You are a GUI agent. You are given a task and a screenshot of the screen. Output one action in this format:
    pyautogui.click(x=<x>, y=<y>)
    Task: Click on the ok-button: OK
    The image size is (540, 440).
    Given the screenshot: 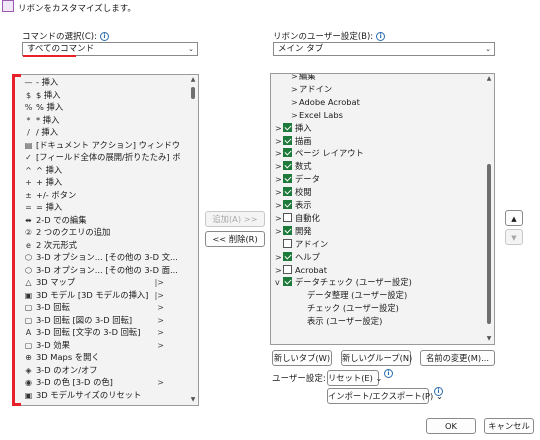 What is the action you would take?
    pyautogui.click(x=451, y=426)
    